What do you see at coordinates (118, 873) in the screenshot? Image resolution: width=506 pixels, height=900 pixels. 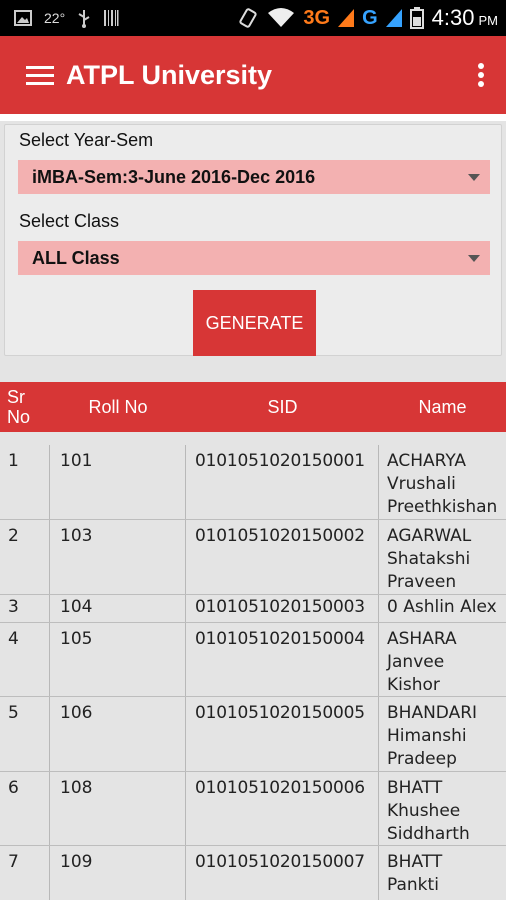 I see `cell-roll-no: 109` at bounding box center [118, 873].